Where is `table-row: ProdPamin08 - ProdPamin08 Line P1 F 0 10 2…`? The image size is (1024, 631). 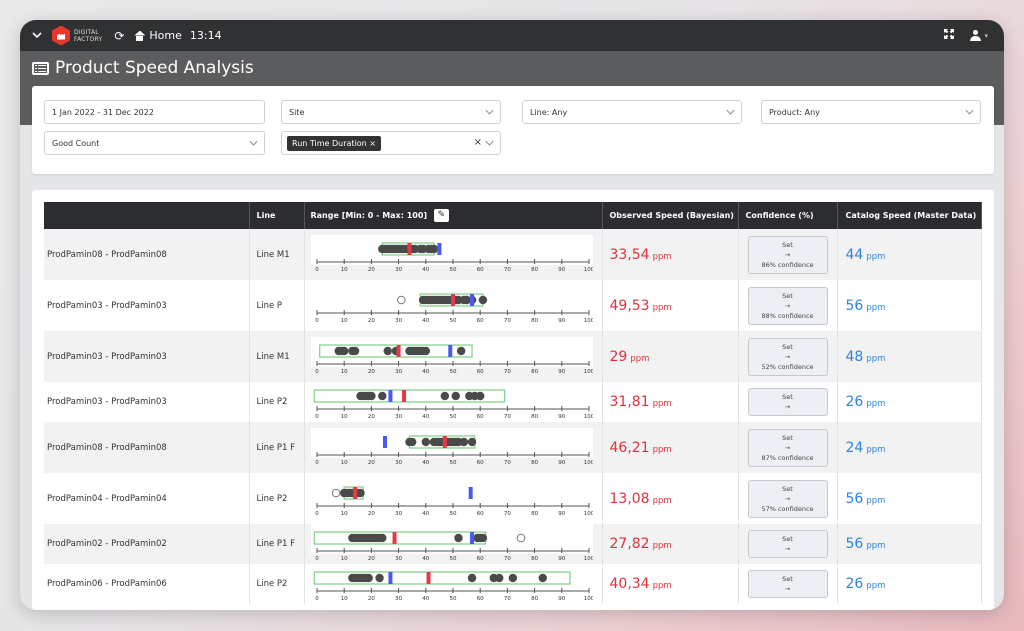
table-row: ProdPamin08 - ProdPamin08 Line P1 F 0 10 2… is located at coordinates (513, 447).